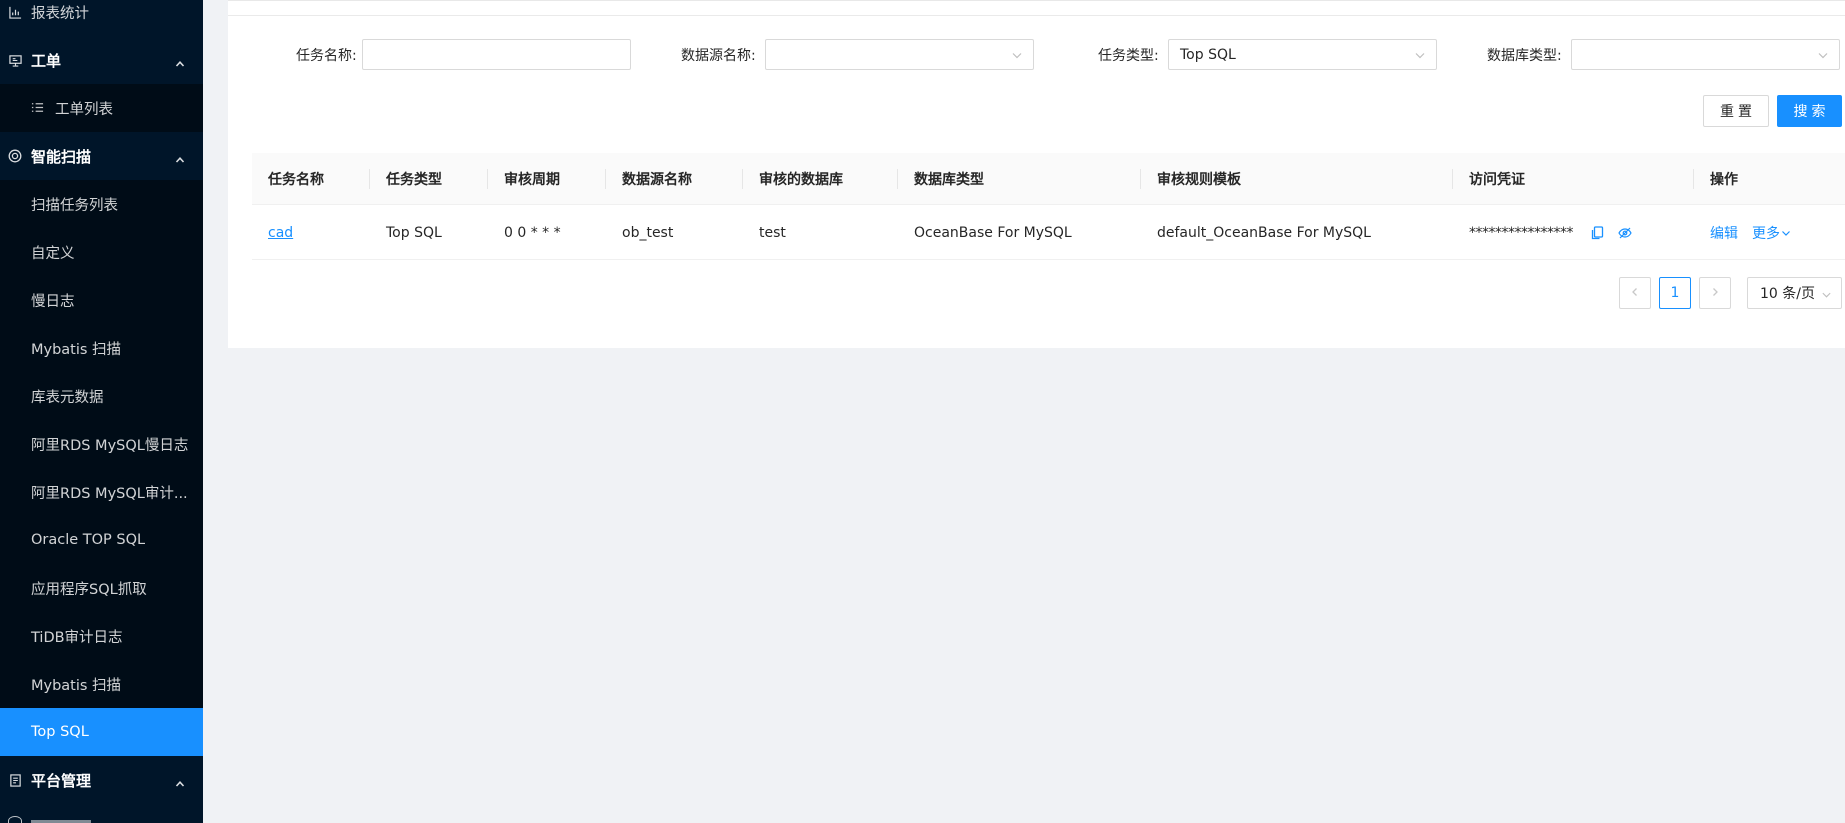 The width and height of the screenshot is (1845, 823). What do you see at coordinates (1264, 232) in the screenshot?
I see `cell-rule-template: default_OceanBase For MySQL` at bounding box center [1264, 232].